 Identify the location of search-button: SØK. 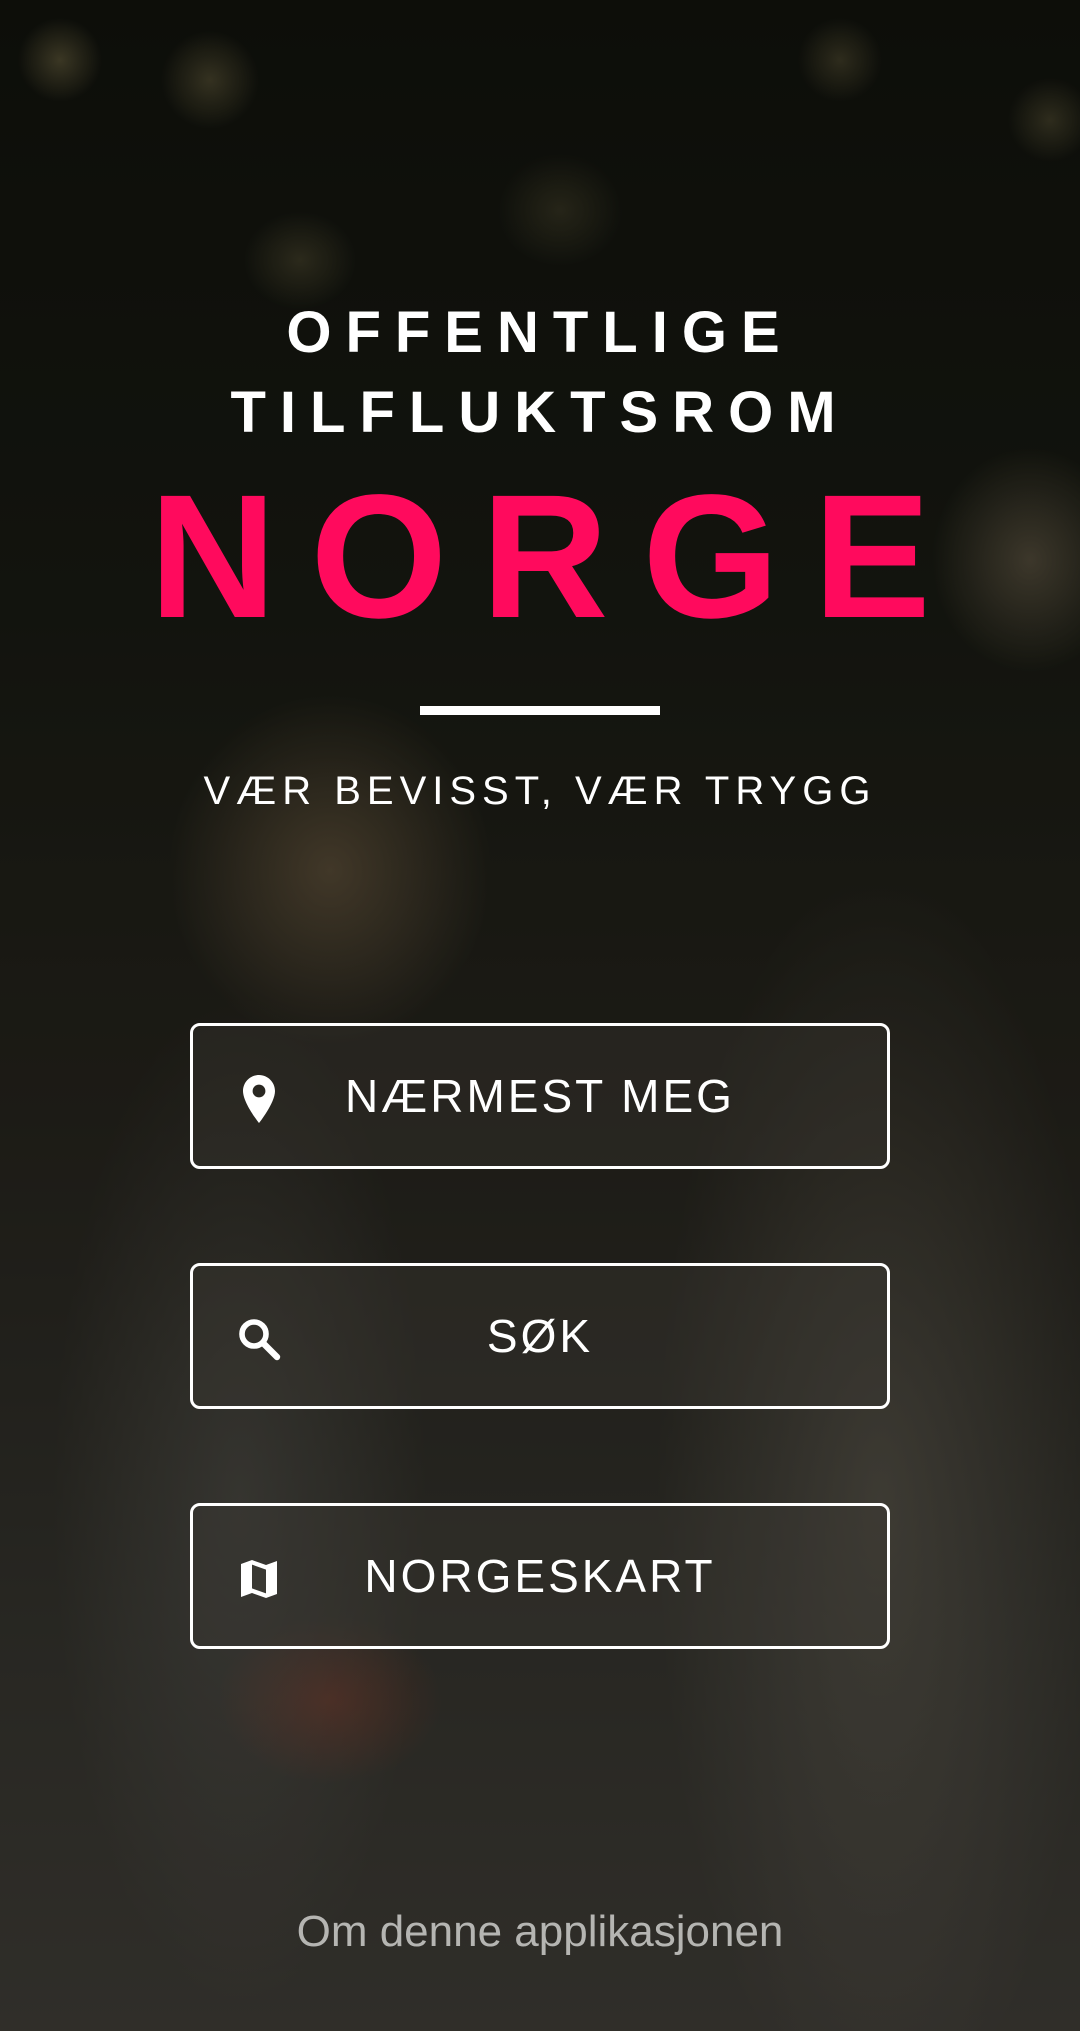
(540, 1336).